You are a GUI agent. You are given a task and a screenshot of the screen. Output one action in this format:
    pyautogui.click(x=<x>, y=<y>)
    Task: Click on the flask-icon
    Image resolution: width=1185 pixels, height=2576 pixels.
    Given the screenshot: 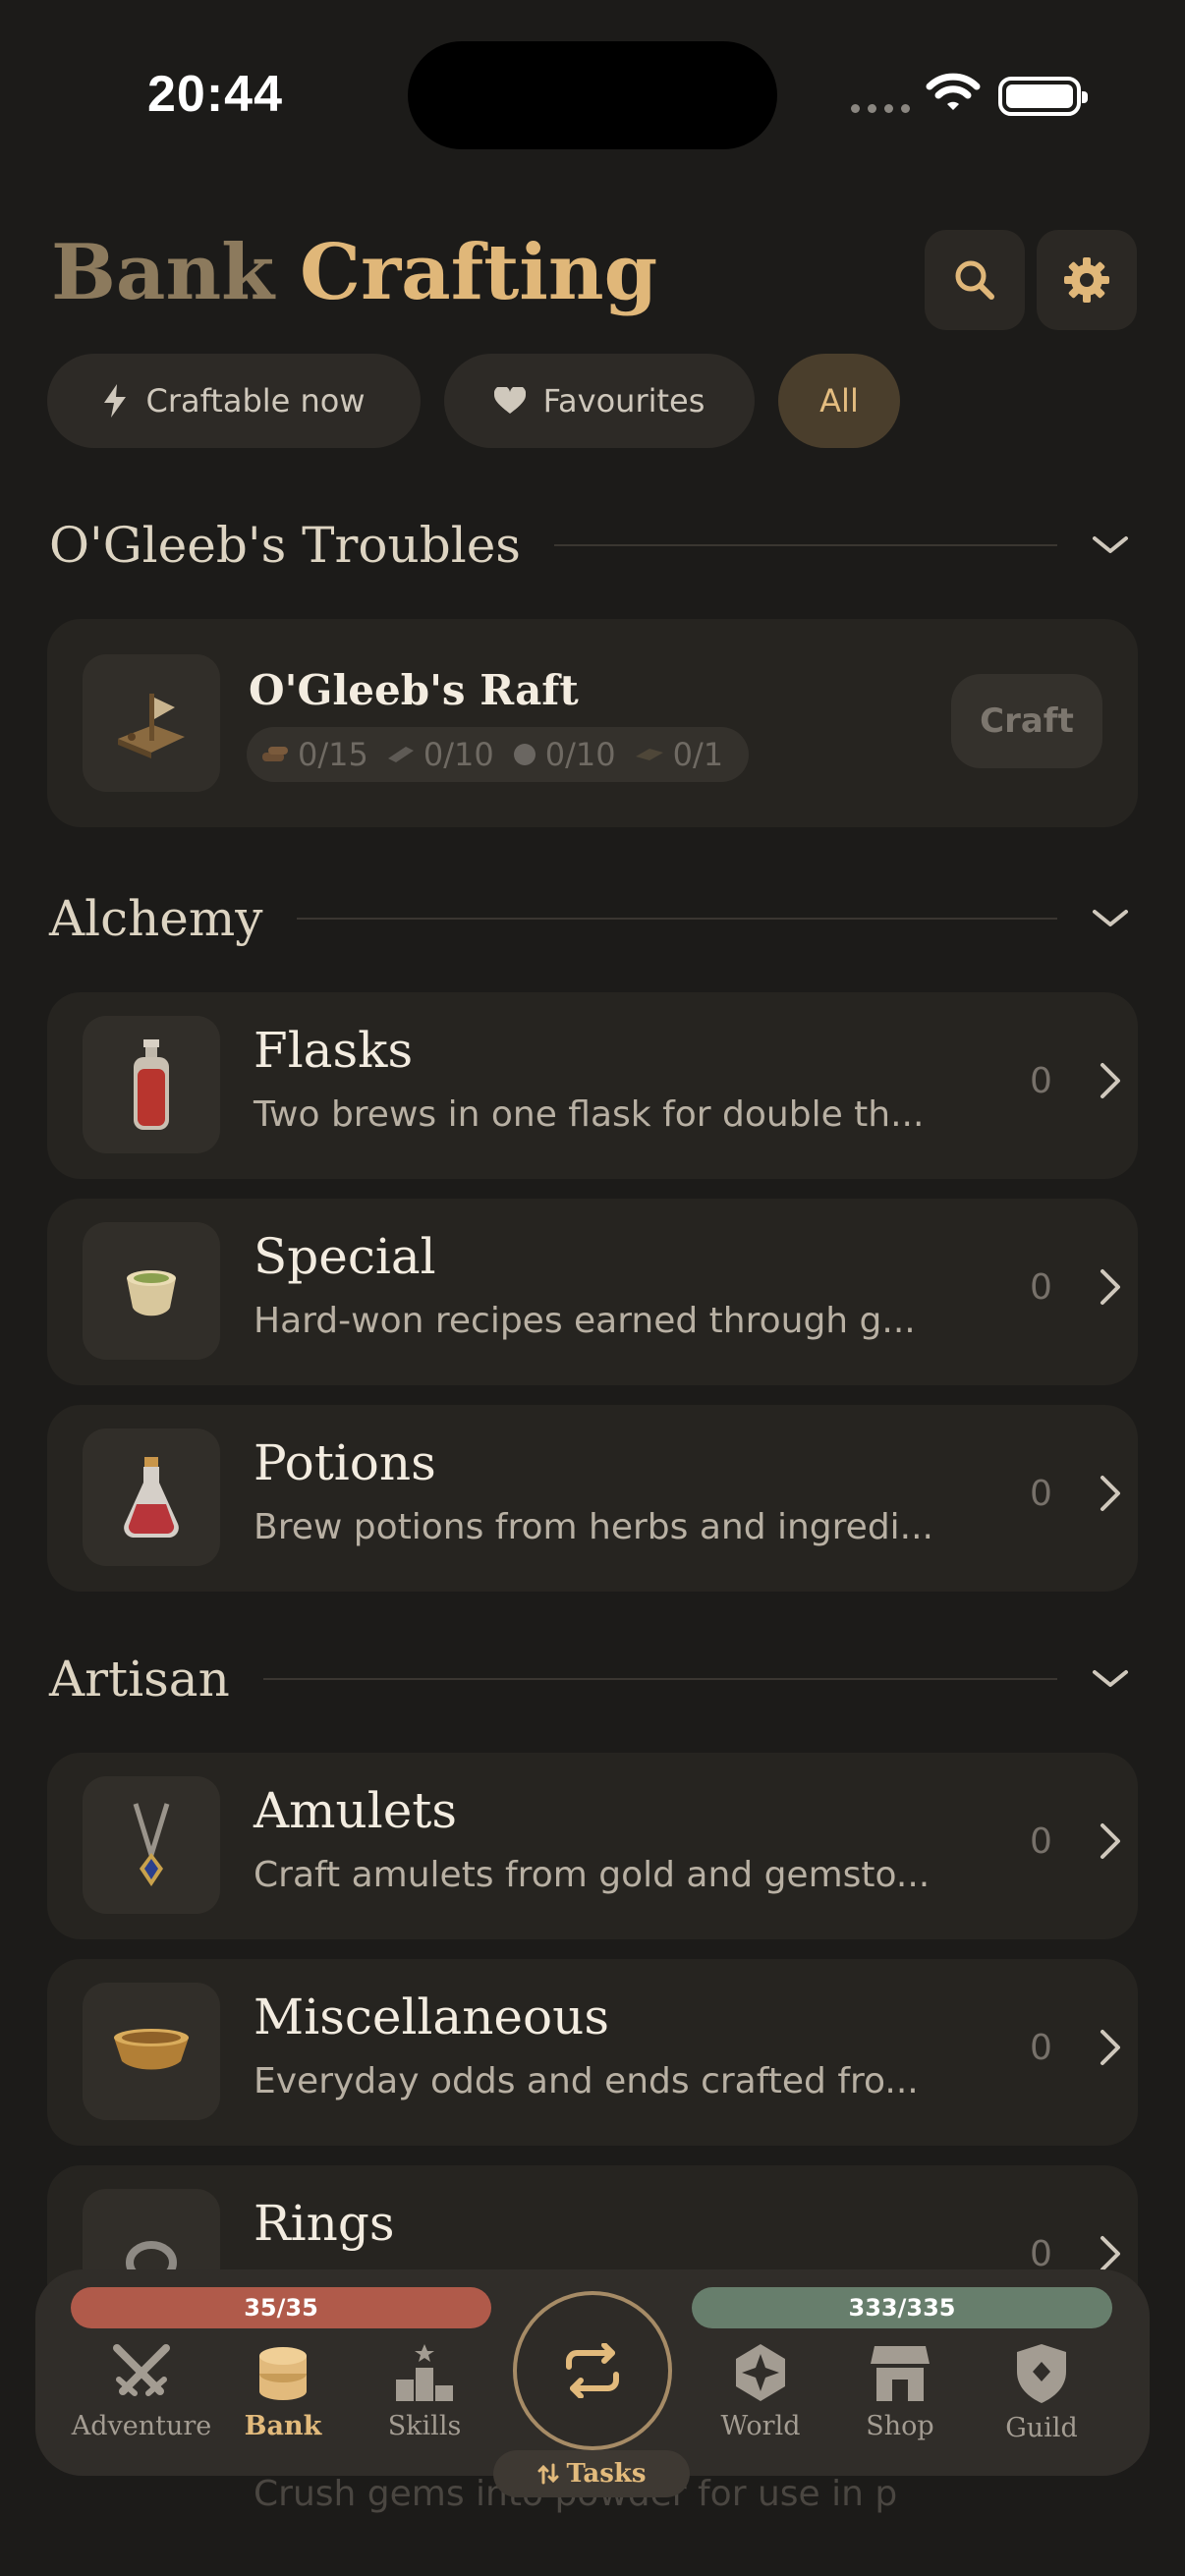 What is the action you would take?
    pyautogui.click(x=152, y=1084)
    